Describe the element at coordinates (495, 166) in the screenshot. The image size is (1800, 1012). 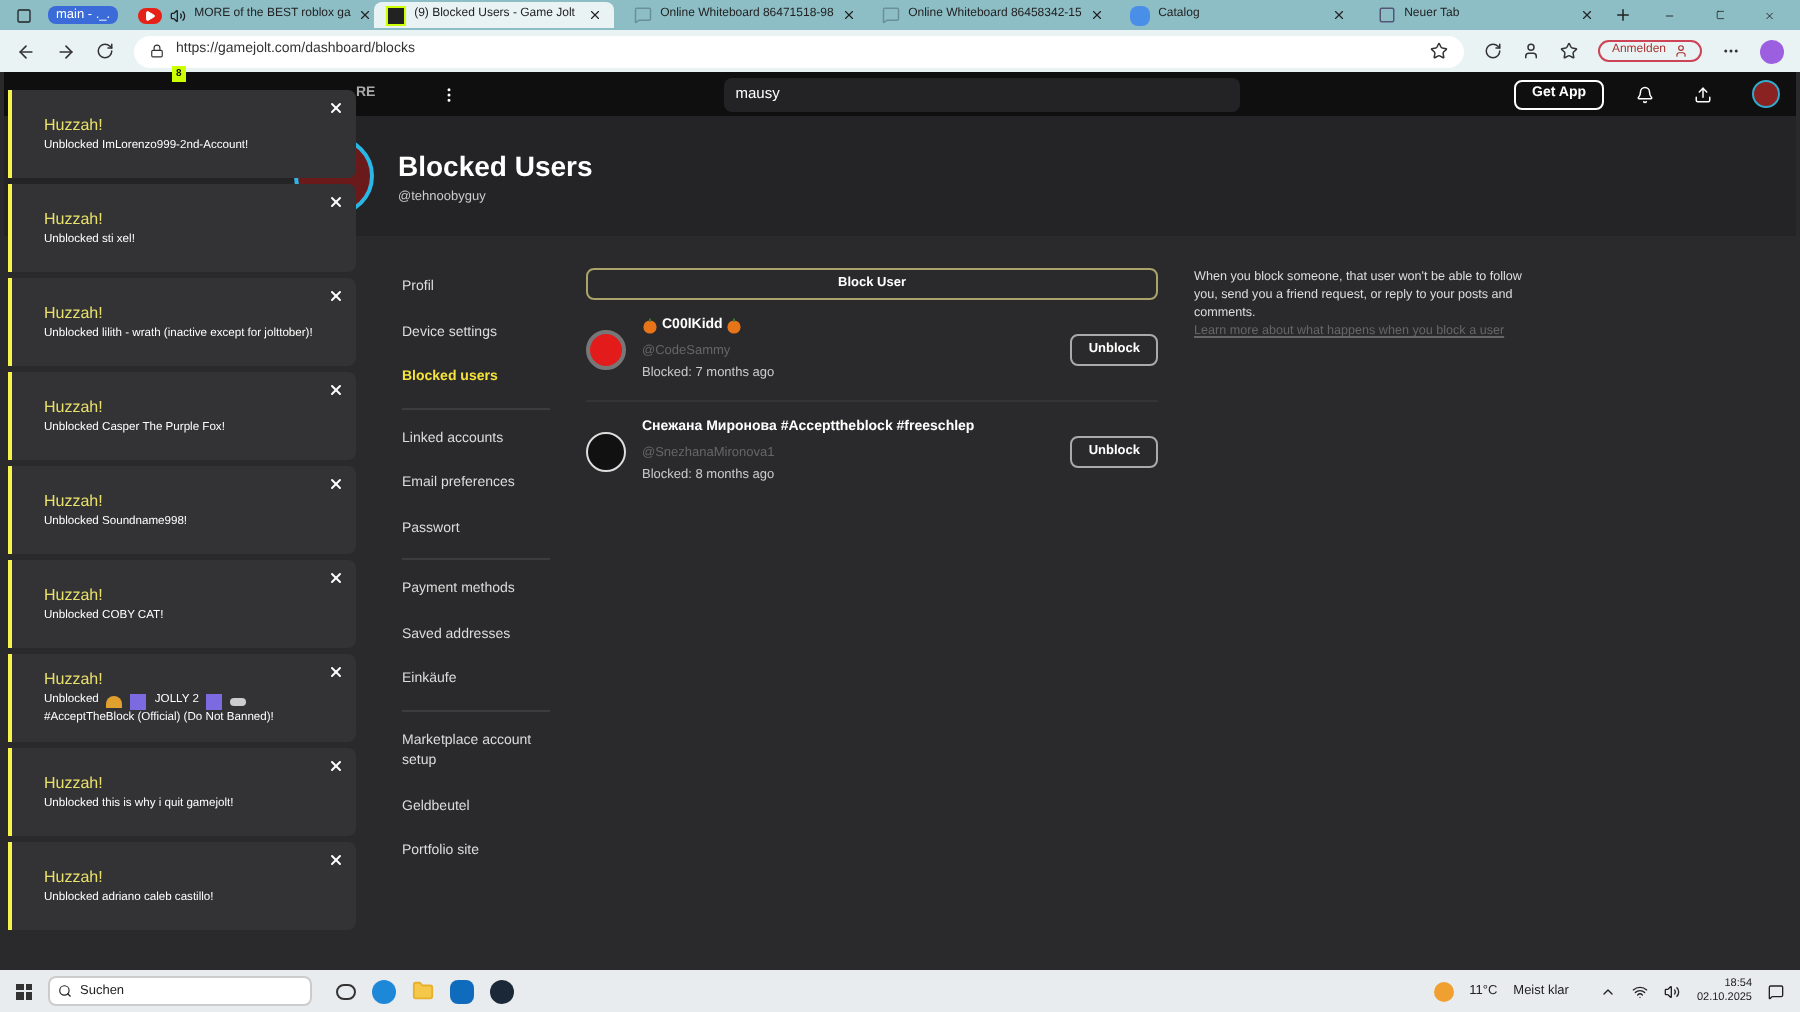
I see `page-title: Blocked Users` at that location.